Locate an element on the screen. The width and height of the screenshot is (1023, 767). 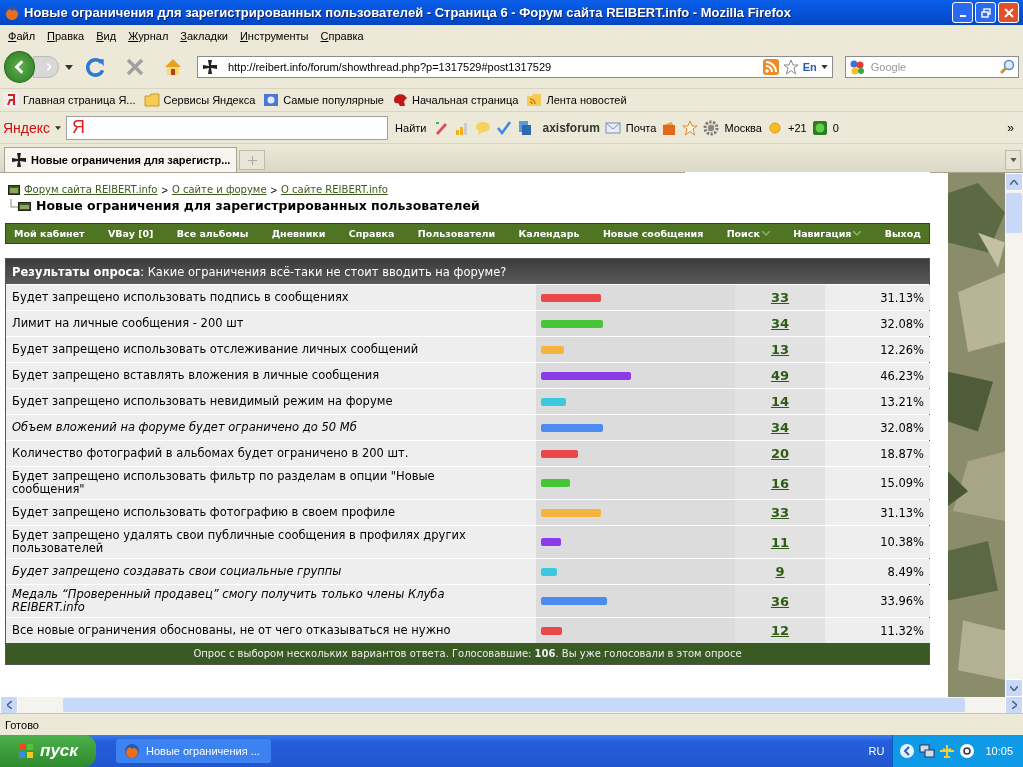
check-icon is located at coordinates (504, 127).